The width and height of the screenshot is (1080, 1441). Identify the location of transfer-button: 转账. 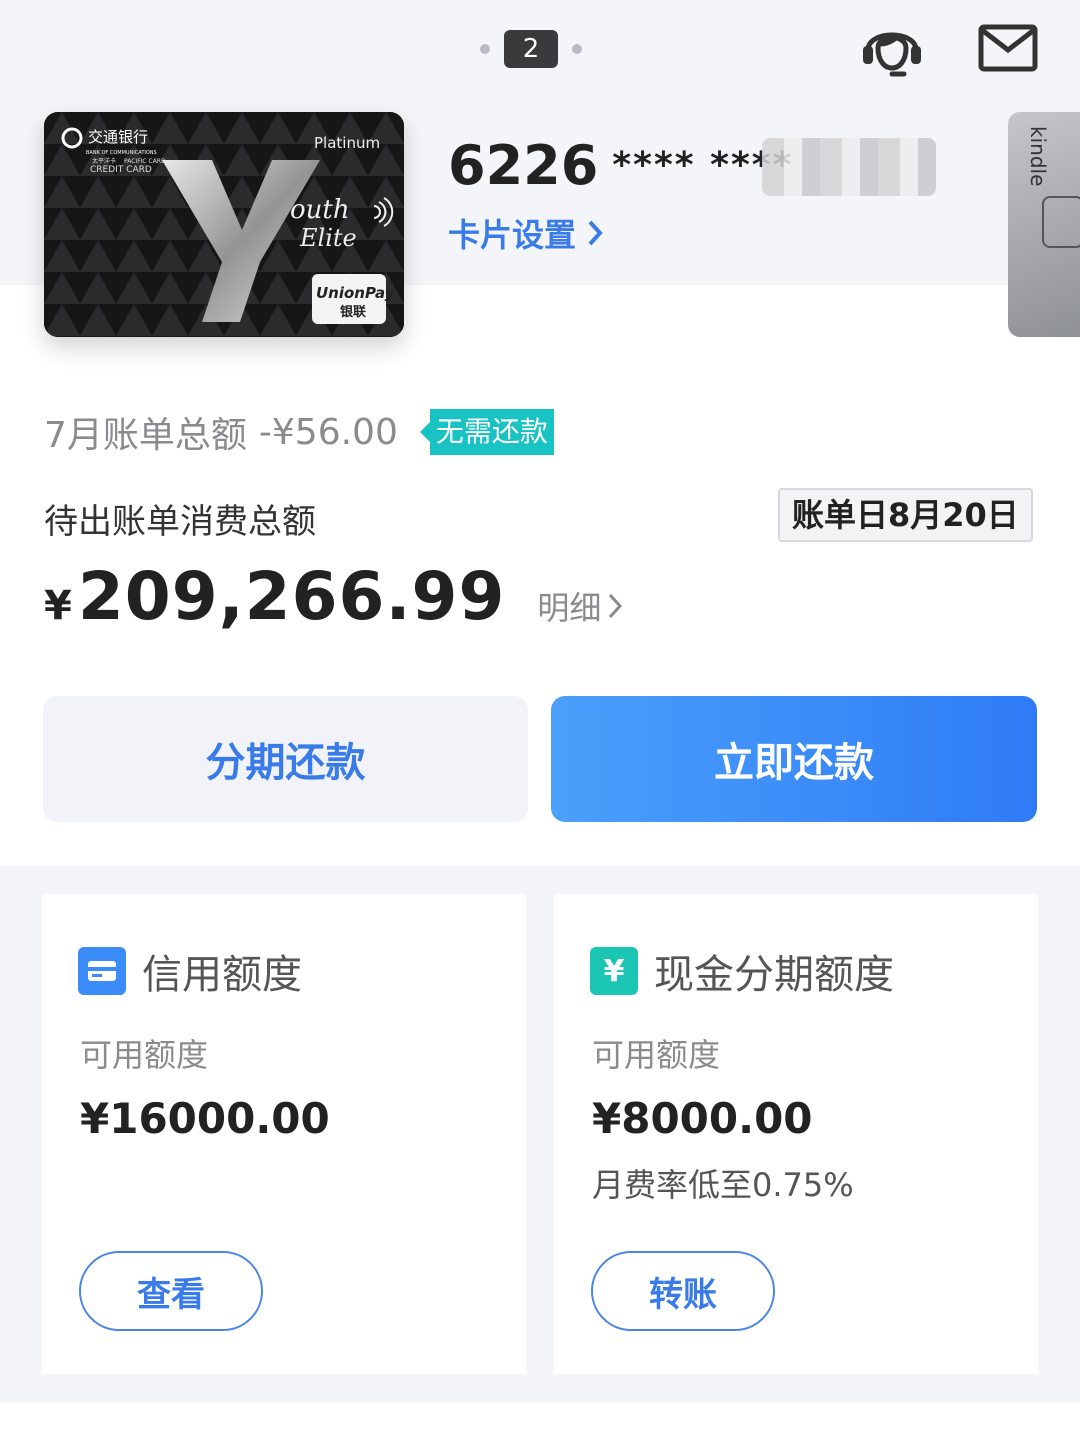
(683, 1291).